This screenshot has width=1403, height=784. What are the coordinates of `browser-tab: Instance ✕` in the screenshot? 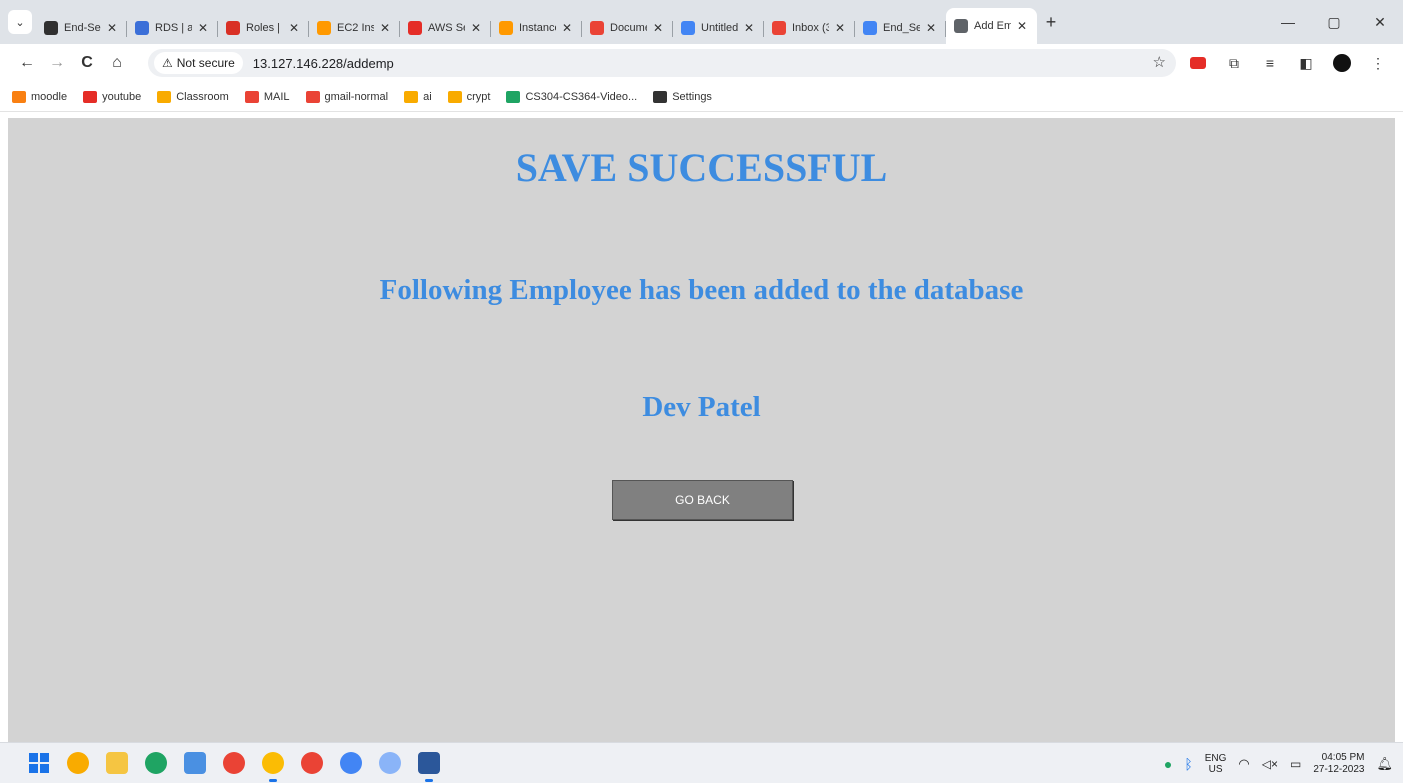 It's located at (536, 28).